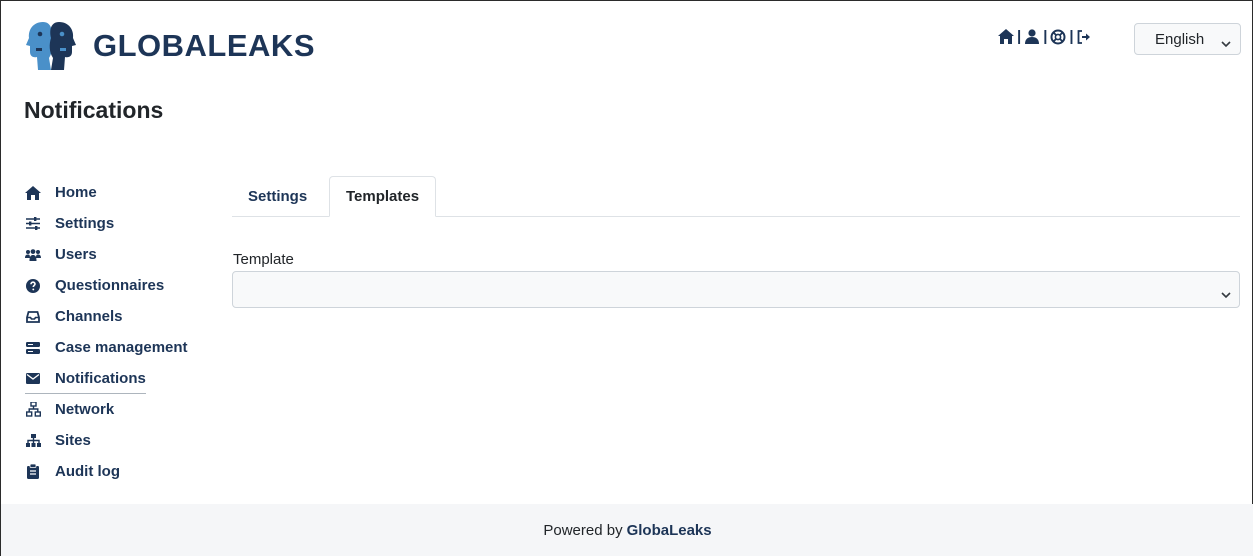 Image resolution: width=1253 pixels, height=556 pixels. I want to click on language-select: English, so click(1187, 39).